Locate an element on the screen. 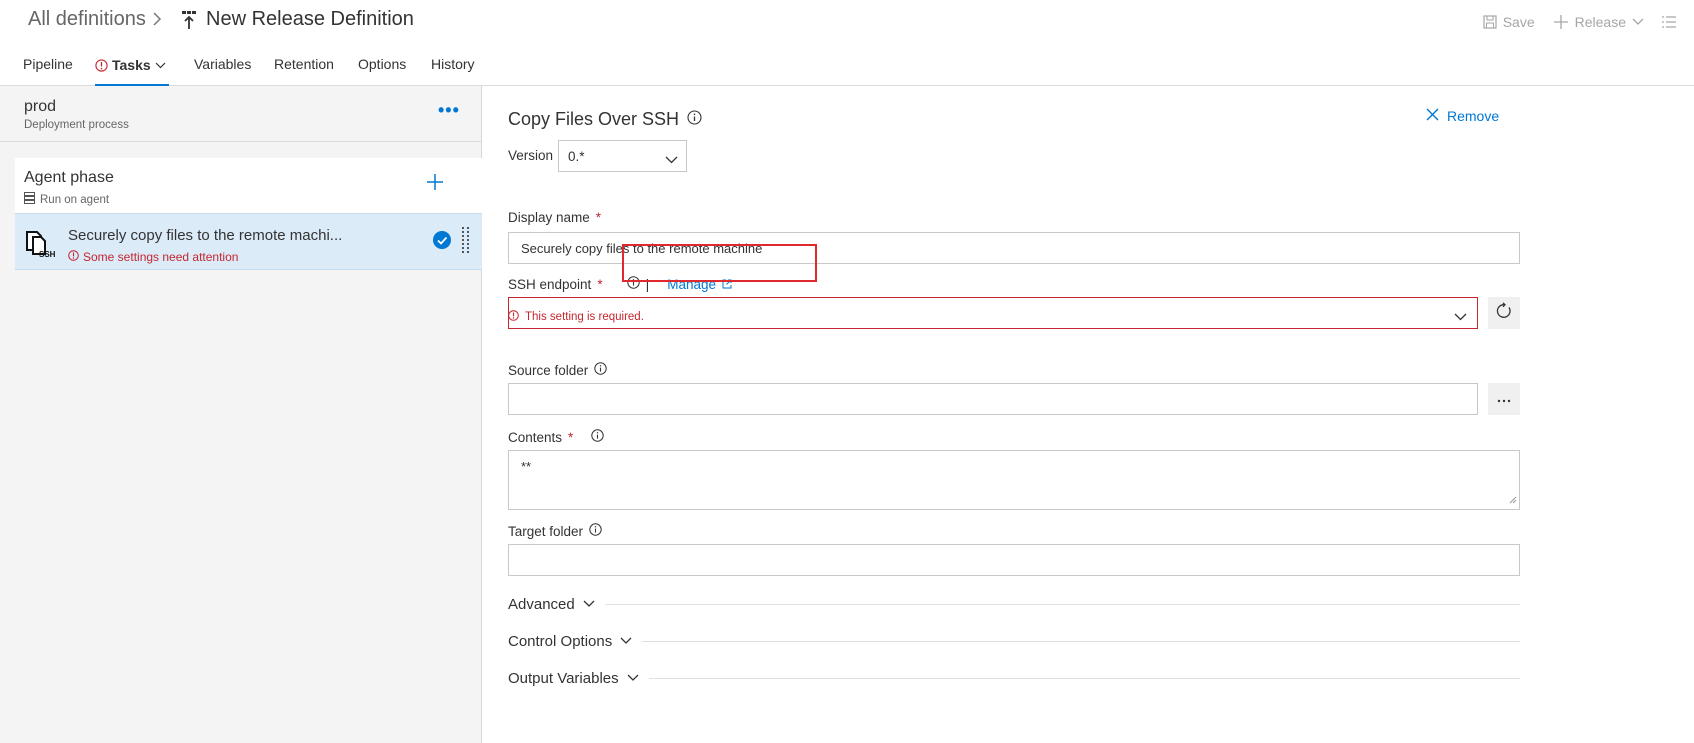 The image size is (1694, 743). phase-subtitle-text: Run on agent is located at coordinates (75, 199).